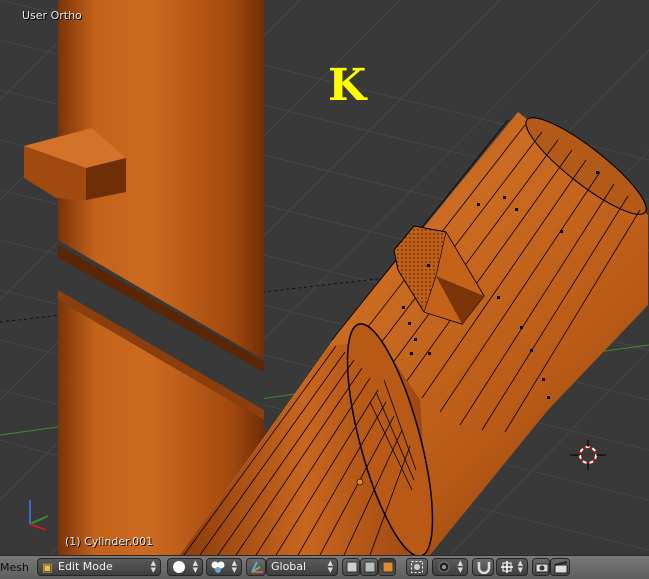  I want to click on snap-element-dropdown: ▲ ▼, so click(512, 567).